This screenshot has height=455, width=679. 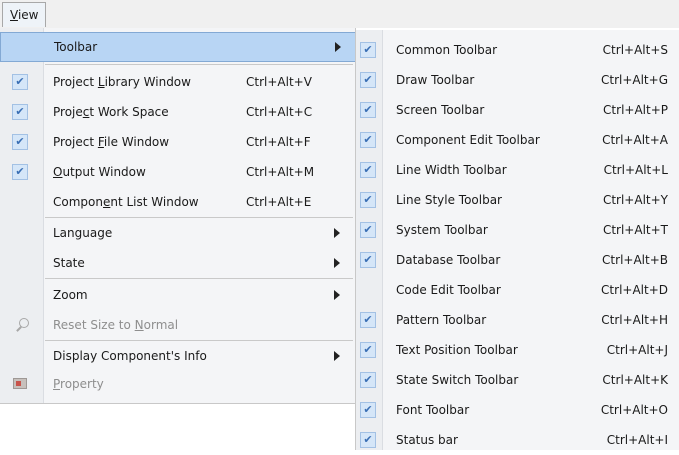 What do you see at coordinates (517, 320) in the screenshot?
I see `submenu-item: ✔ Pattern Toolbar Ctrl+Alt+H` at bounding box center [517, 320].